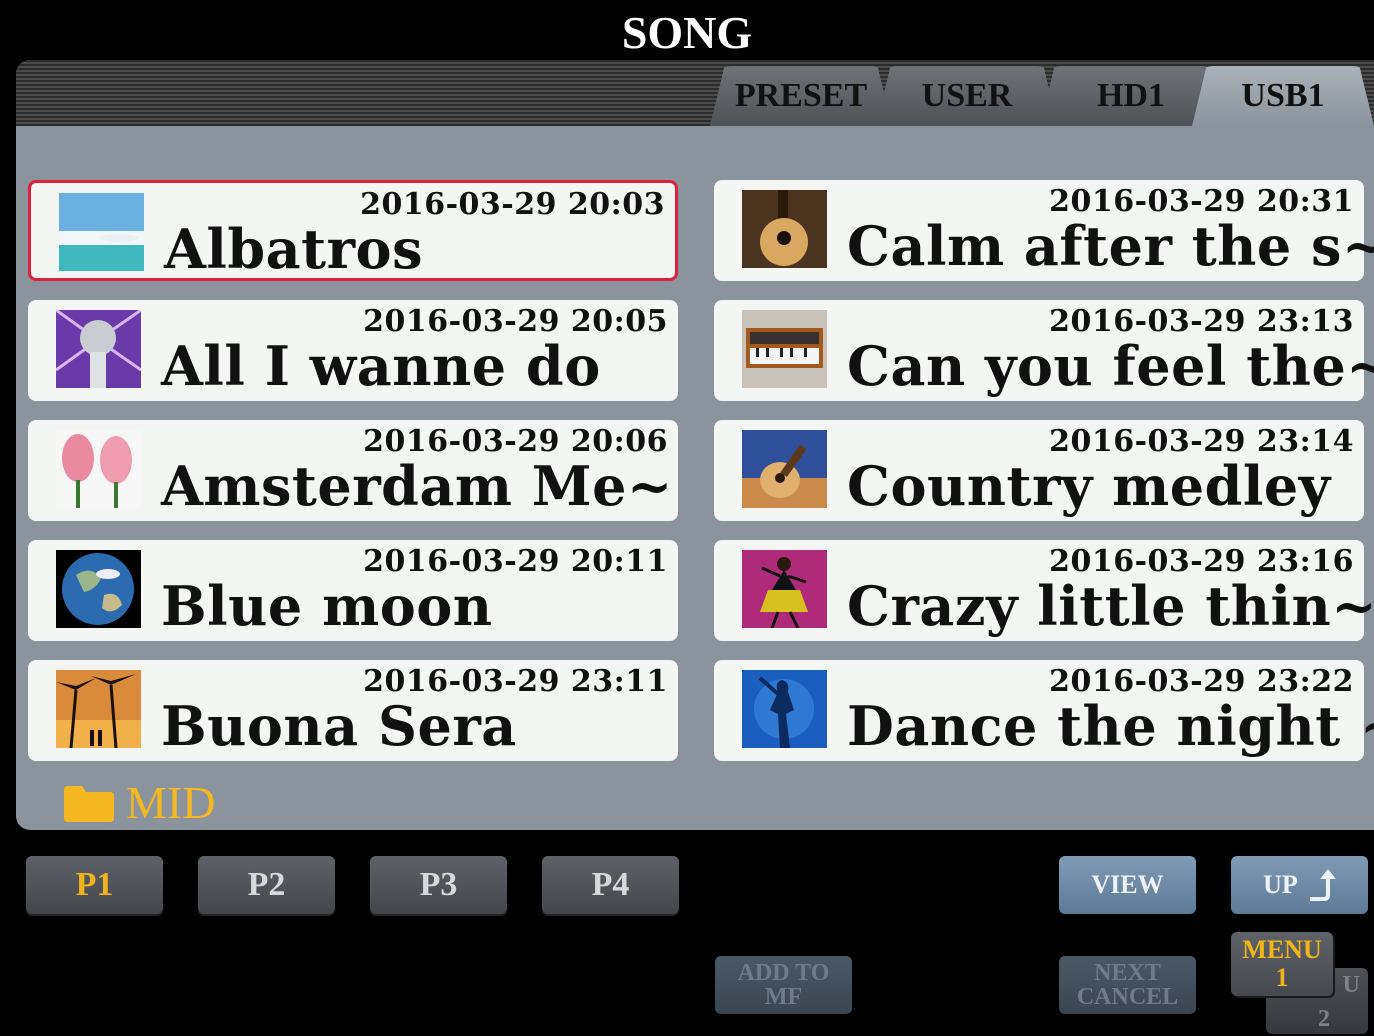 The width and height of the screenshot is (1374, 1036). I want to click on up-arrow-icon, so click(1322, 885).